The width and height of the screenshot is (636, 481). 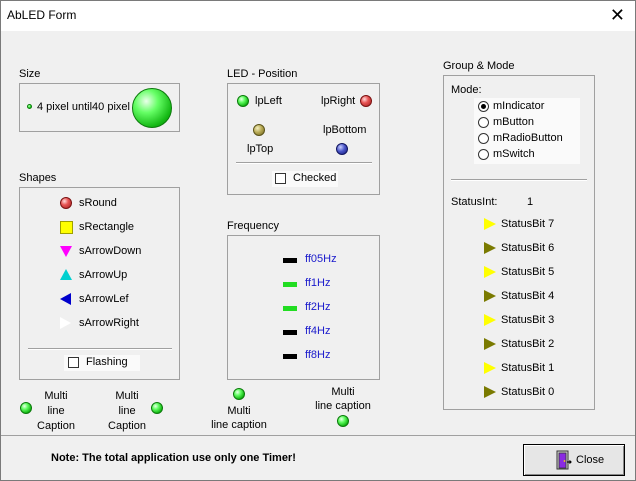 I want to click on group-mode-label: Group & Mode, so click(x=479, y=66).